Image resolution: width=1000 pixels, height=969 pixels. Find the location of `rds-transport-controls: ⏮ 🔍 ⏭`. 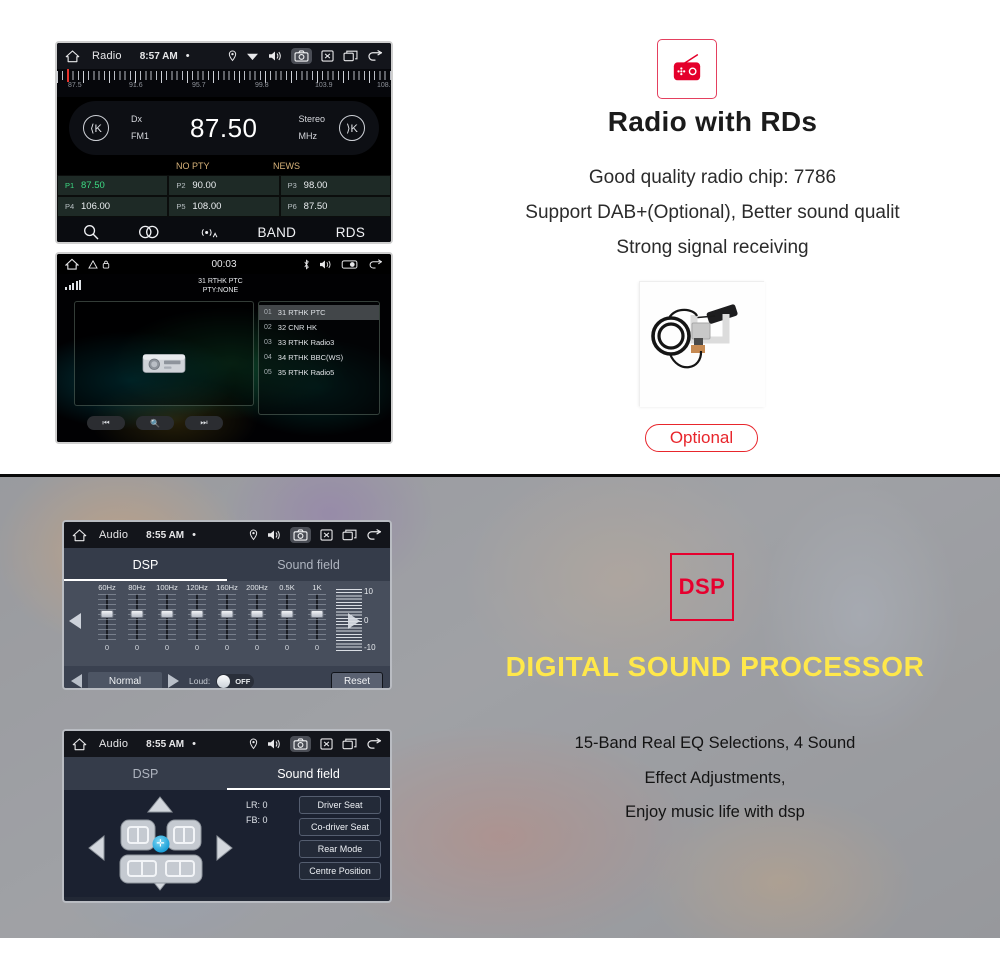

rds-transport-controls: ⏮ 🔍 ⏭ is located at coordinates (155, 423).